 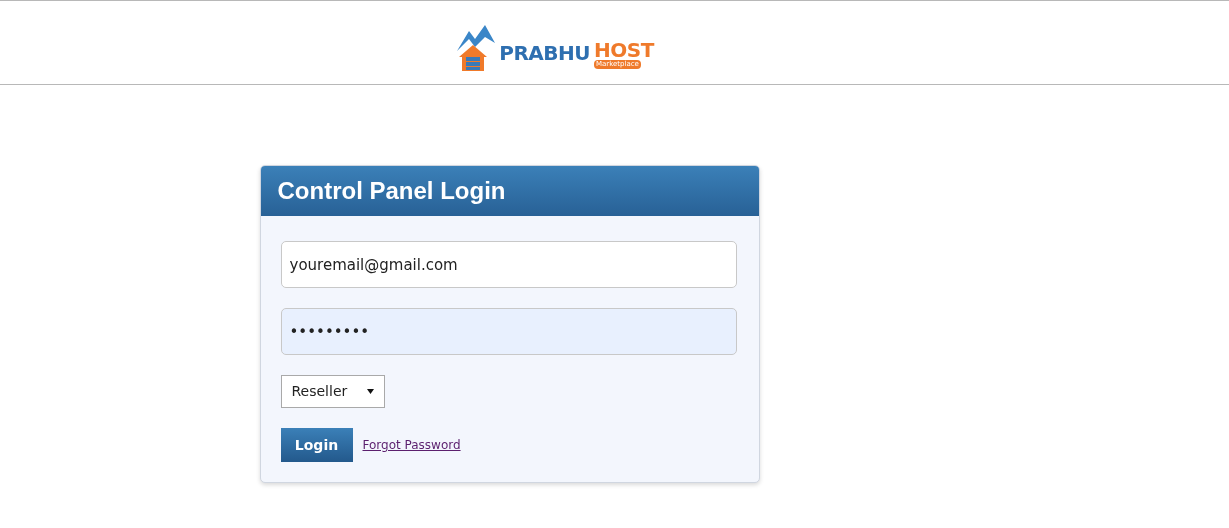 What do you see at coordinates (332, 391) in the screenshot?
I see `account-type-select: Reseller` at bounding box center [332, 391].